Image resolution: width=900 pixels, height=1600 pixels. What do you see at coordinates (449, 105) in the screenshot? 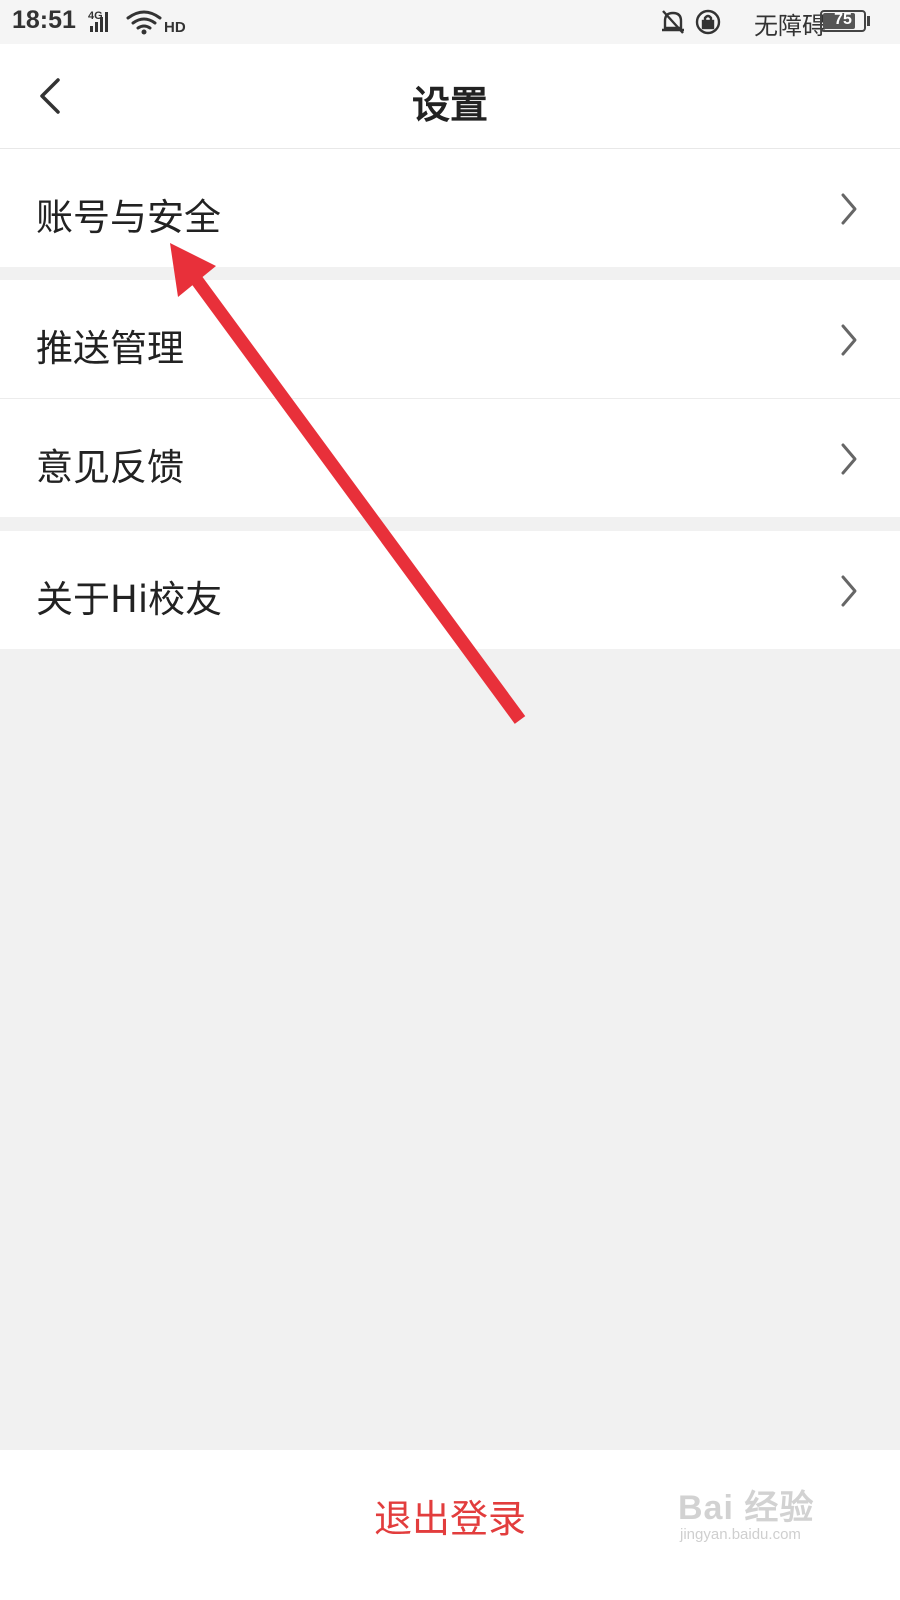
I see `page-title: 设置` at bounding box center [449, 105].